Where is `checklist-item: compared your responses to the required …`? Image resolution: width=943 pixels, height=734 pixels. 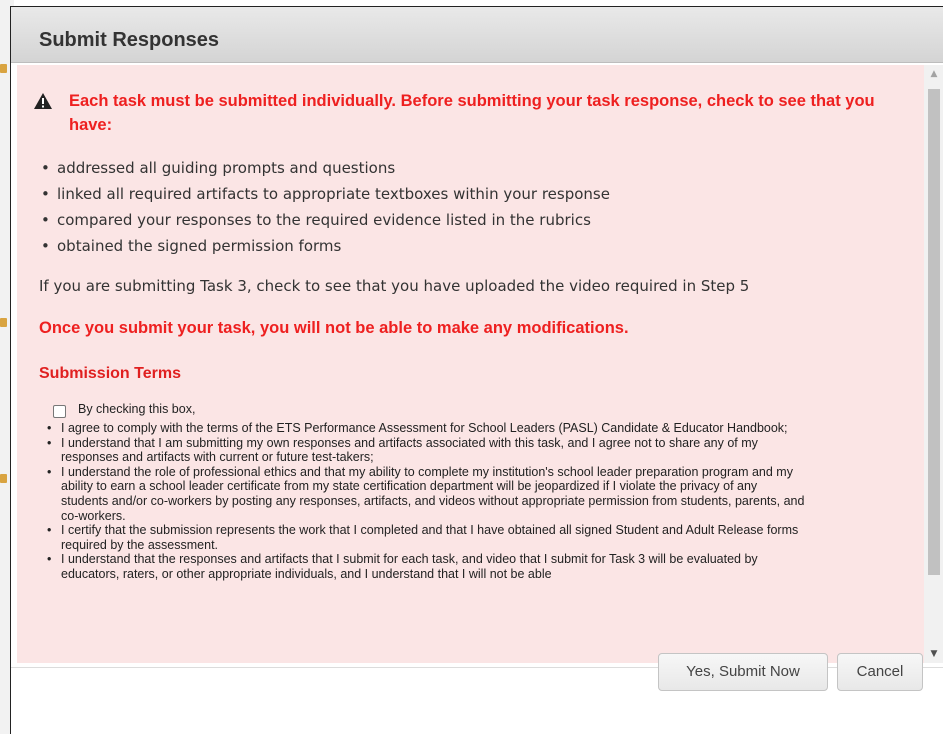
checklist-item: compared your responses to the required … is located at coordinates (324, 220).